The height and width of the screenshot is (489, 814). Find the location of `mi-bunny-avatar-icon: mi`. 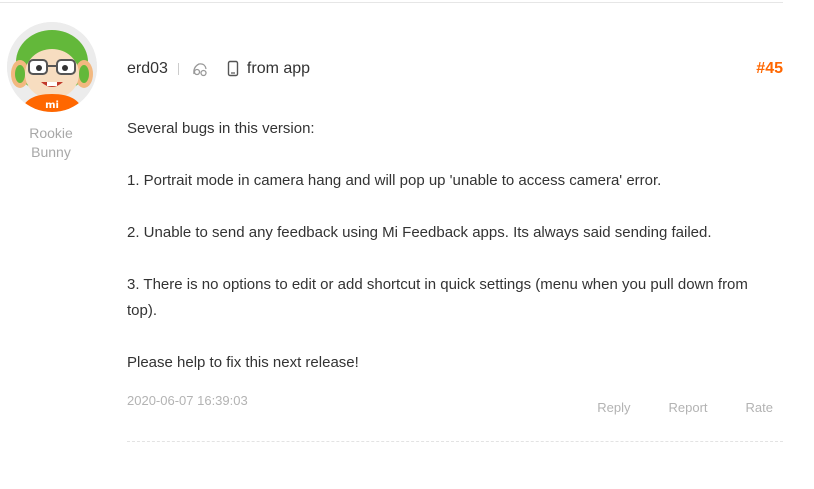

mi-bunny-avatar-icon: mi is located at coordinates (52, 67).